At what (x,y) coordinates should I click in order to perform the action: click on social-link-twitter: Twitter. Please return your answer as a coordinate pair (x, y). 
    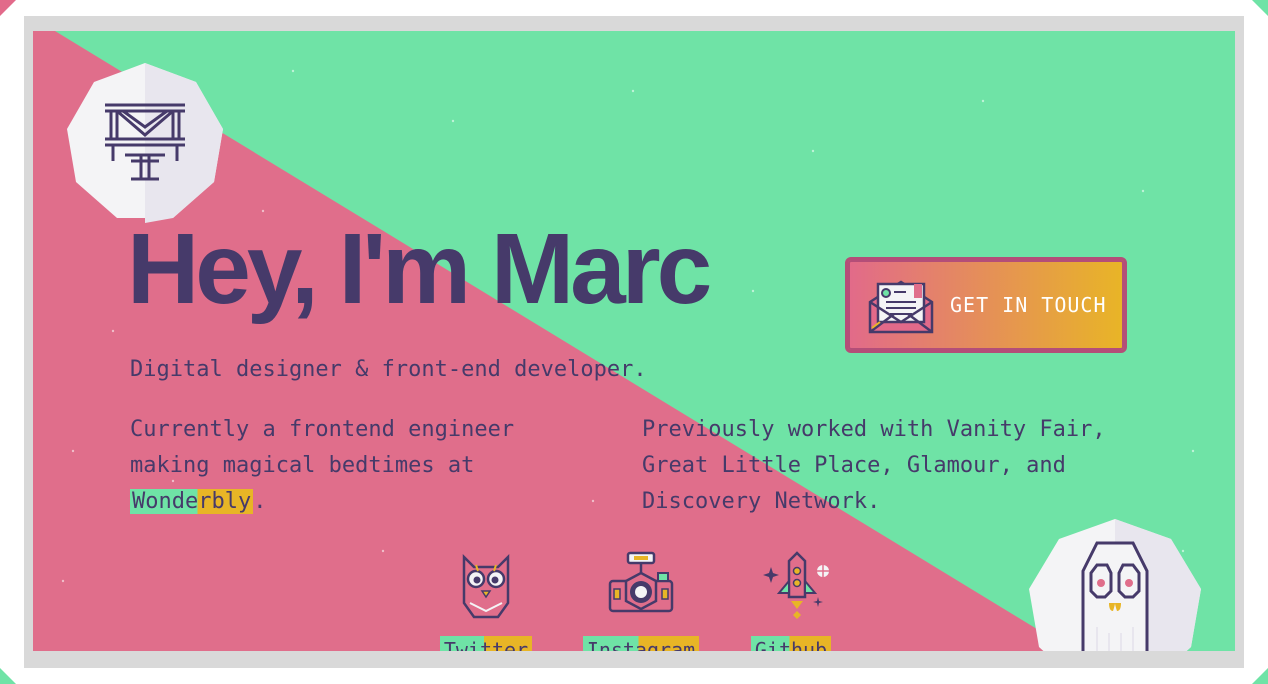
    Looking at the image, I should click on (486, 601).